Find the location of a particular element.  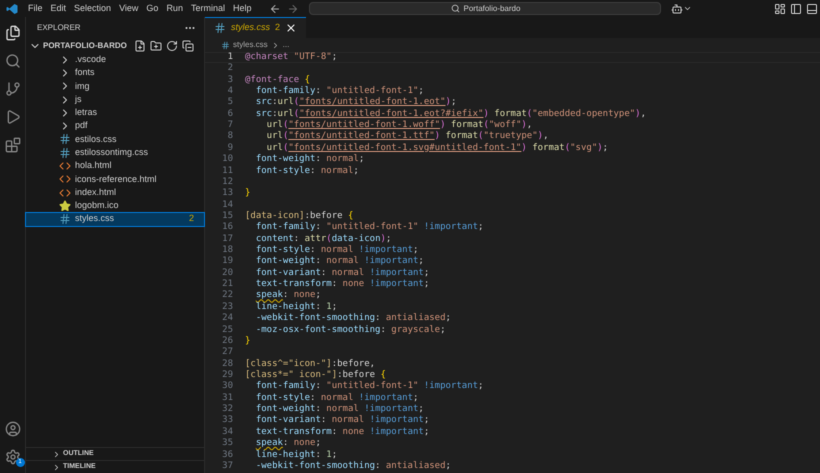

code-line: font-family: "untitled-font-1" !important; is located at coordinates (369, 386).